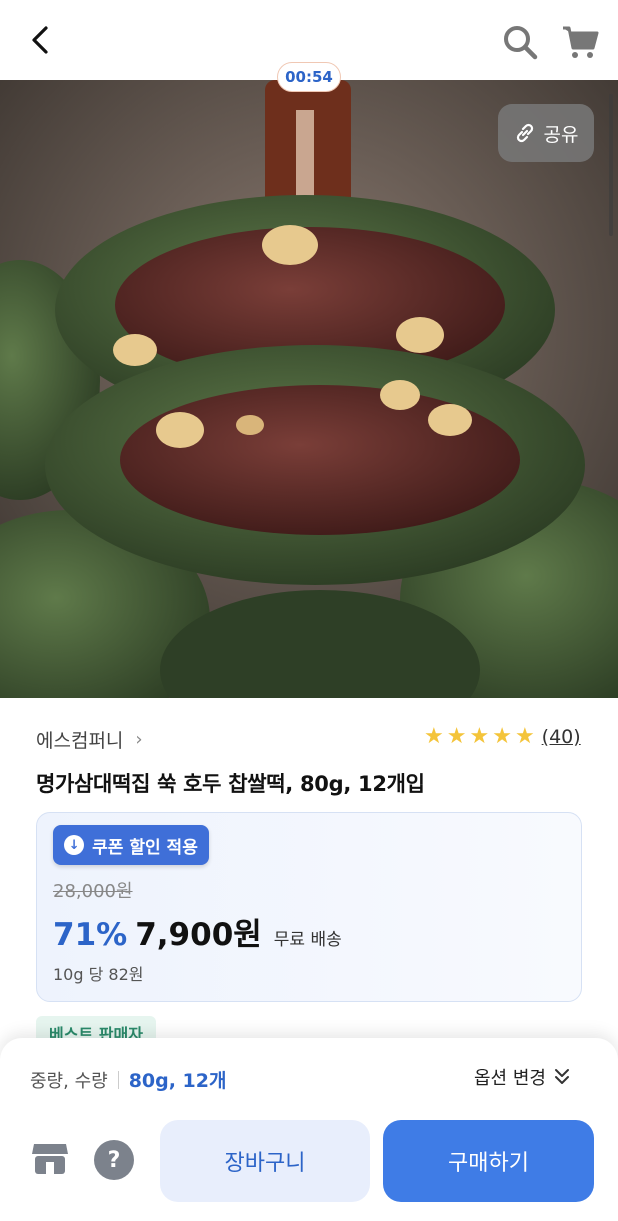 Image resolution: width=618 pixels, height=1221 pixels. I want to click on coupon-label: 쿠폰 할인 적용, so click(145, 847).